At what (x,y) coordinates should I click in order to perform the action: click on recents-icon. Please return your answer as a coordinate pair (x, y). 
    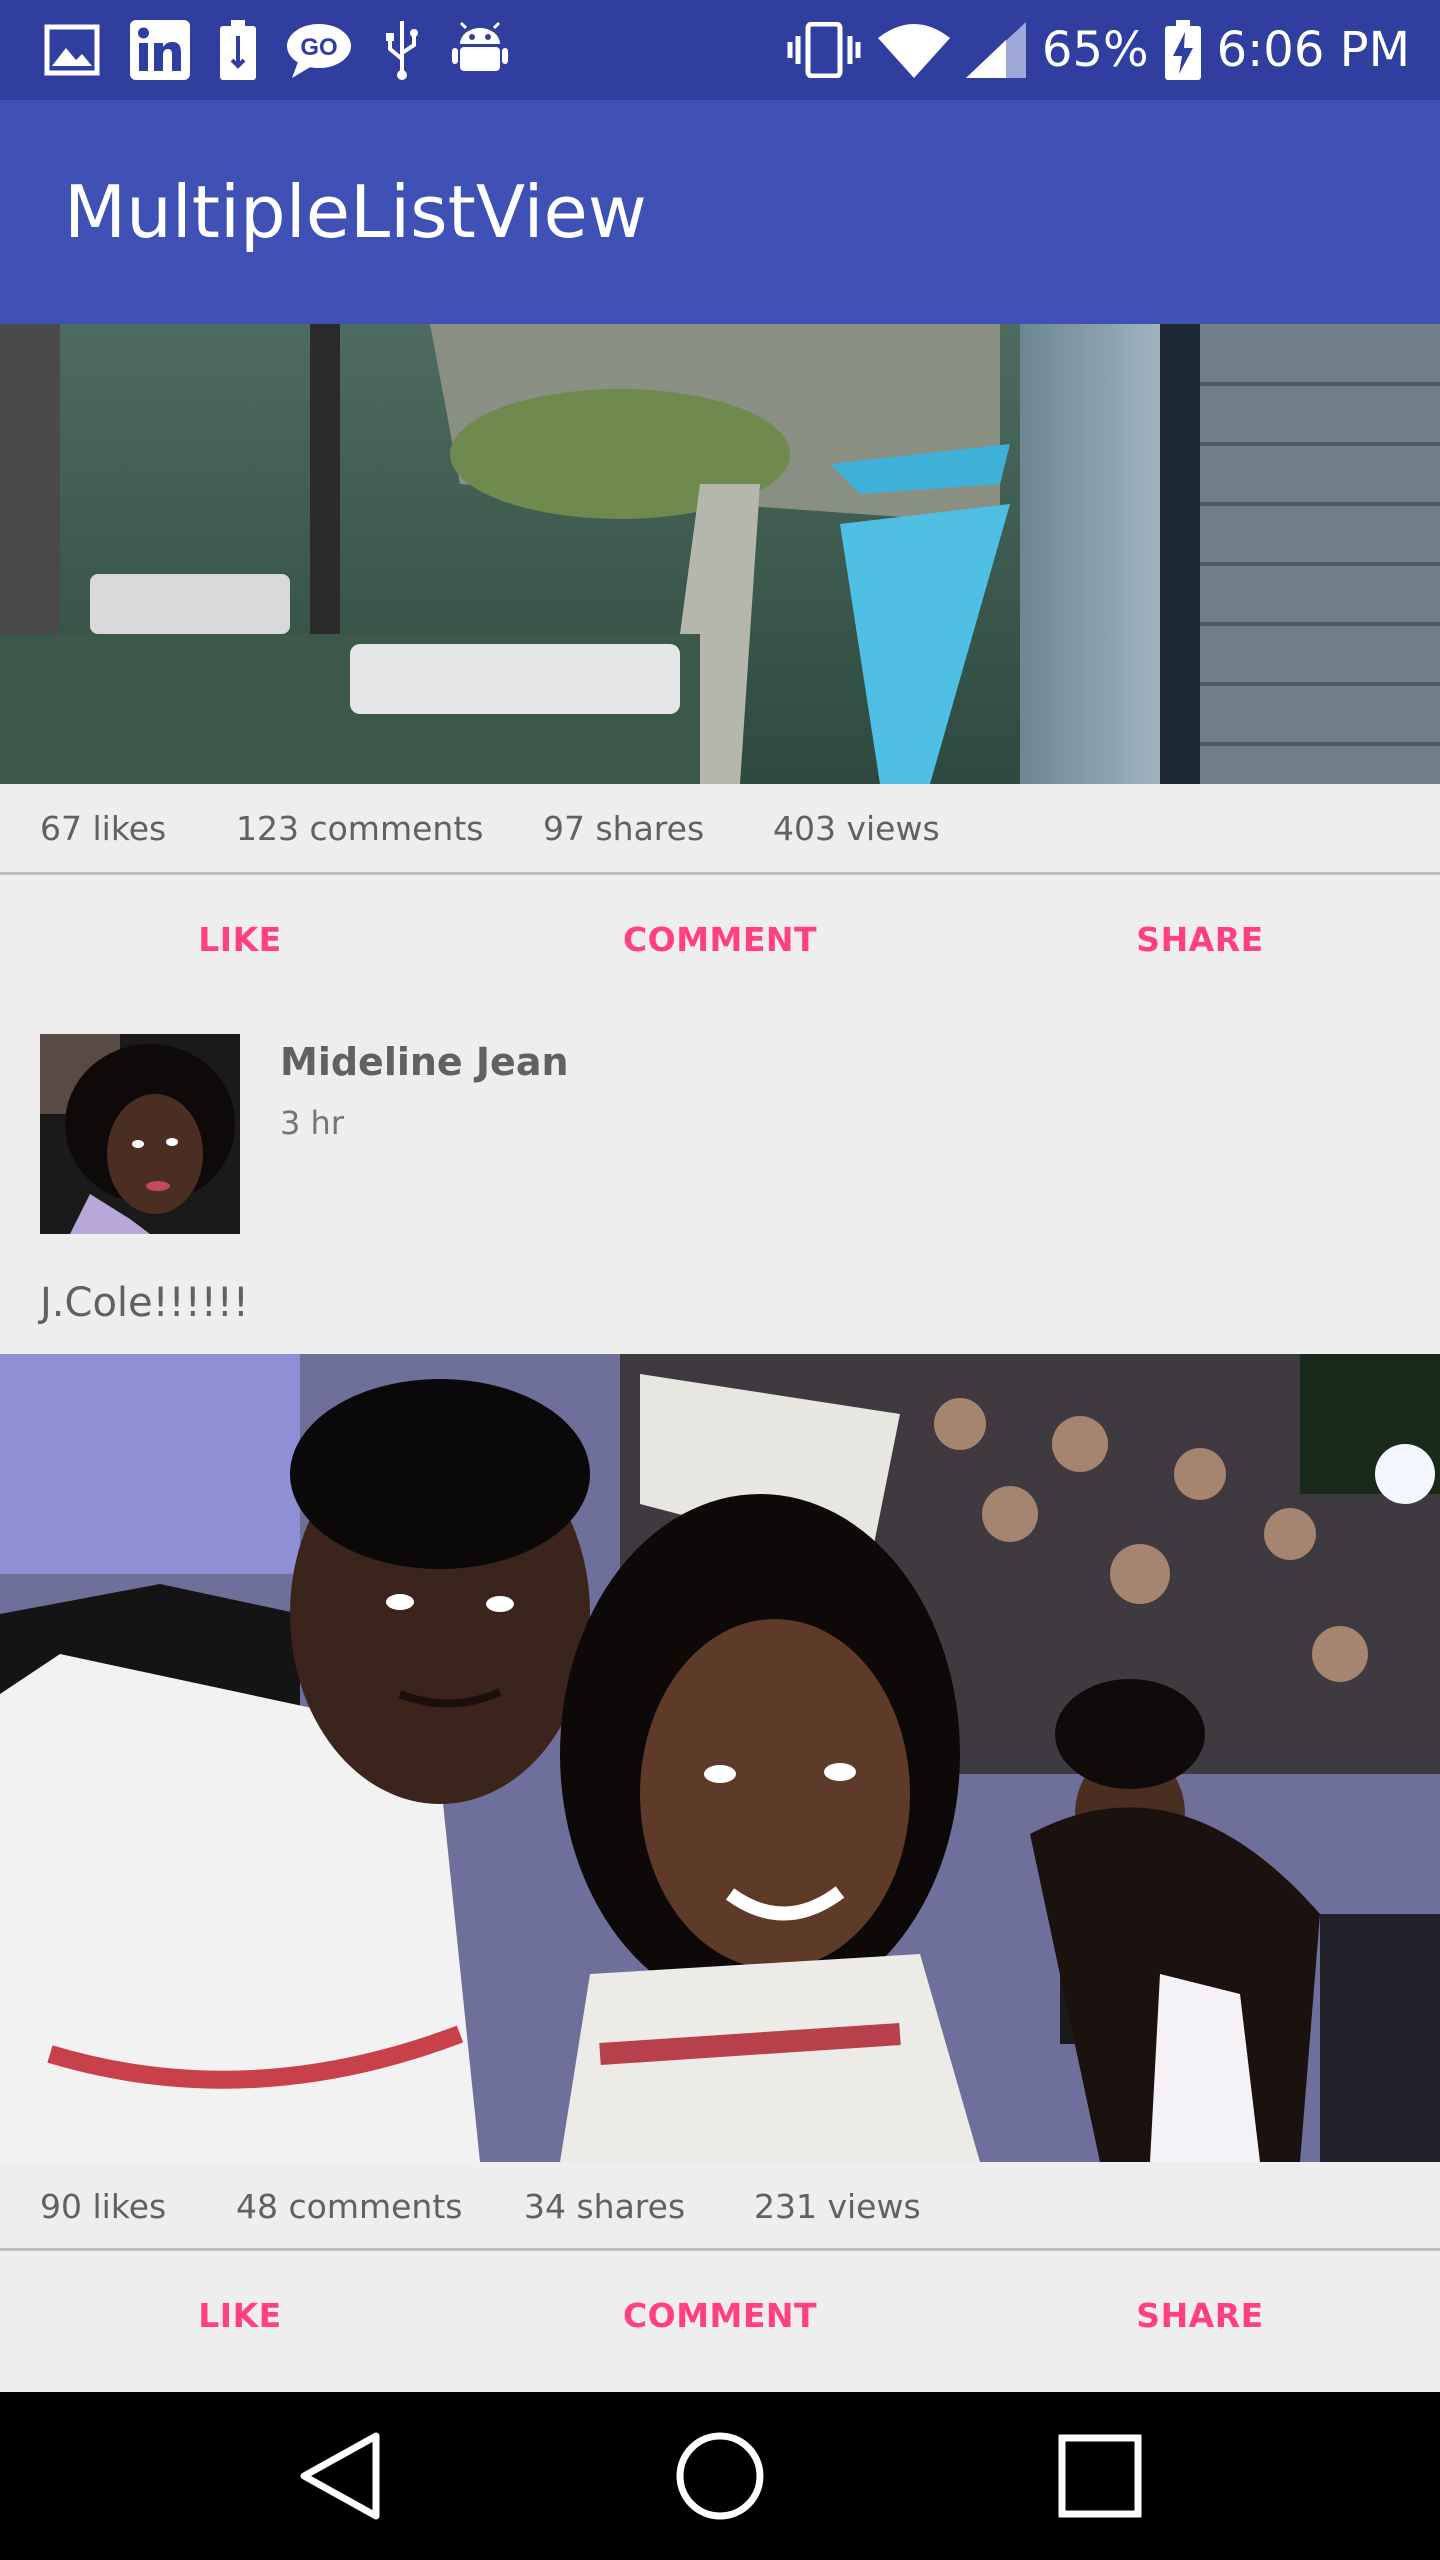
    Looking at the image, I should click on (1100, 2476).